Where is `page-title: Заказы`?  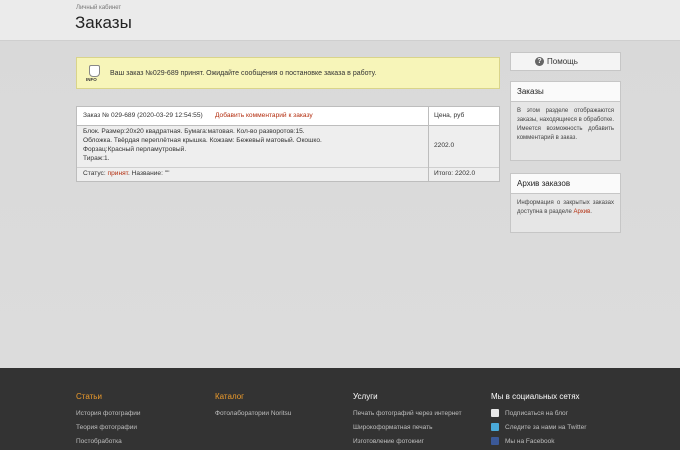 page-title: Заказы is located at coordinates (103, 22).